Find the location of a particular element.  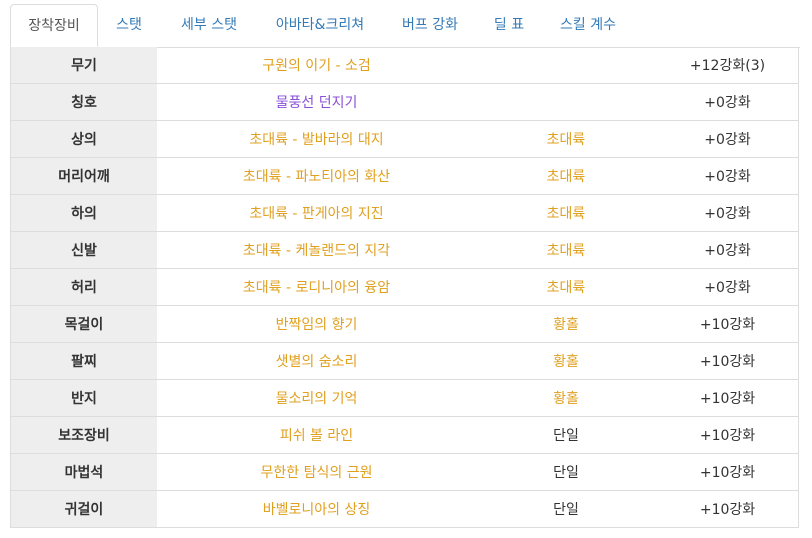

table-row: 허리 초대륙 - 로디니아의 융암 초대륙 +0강화 is located at coordinates (404, 286).